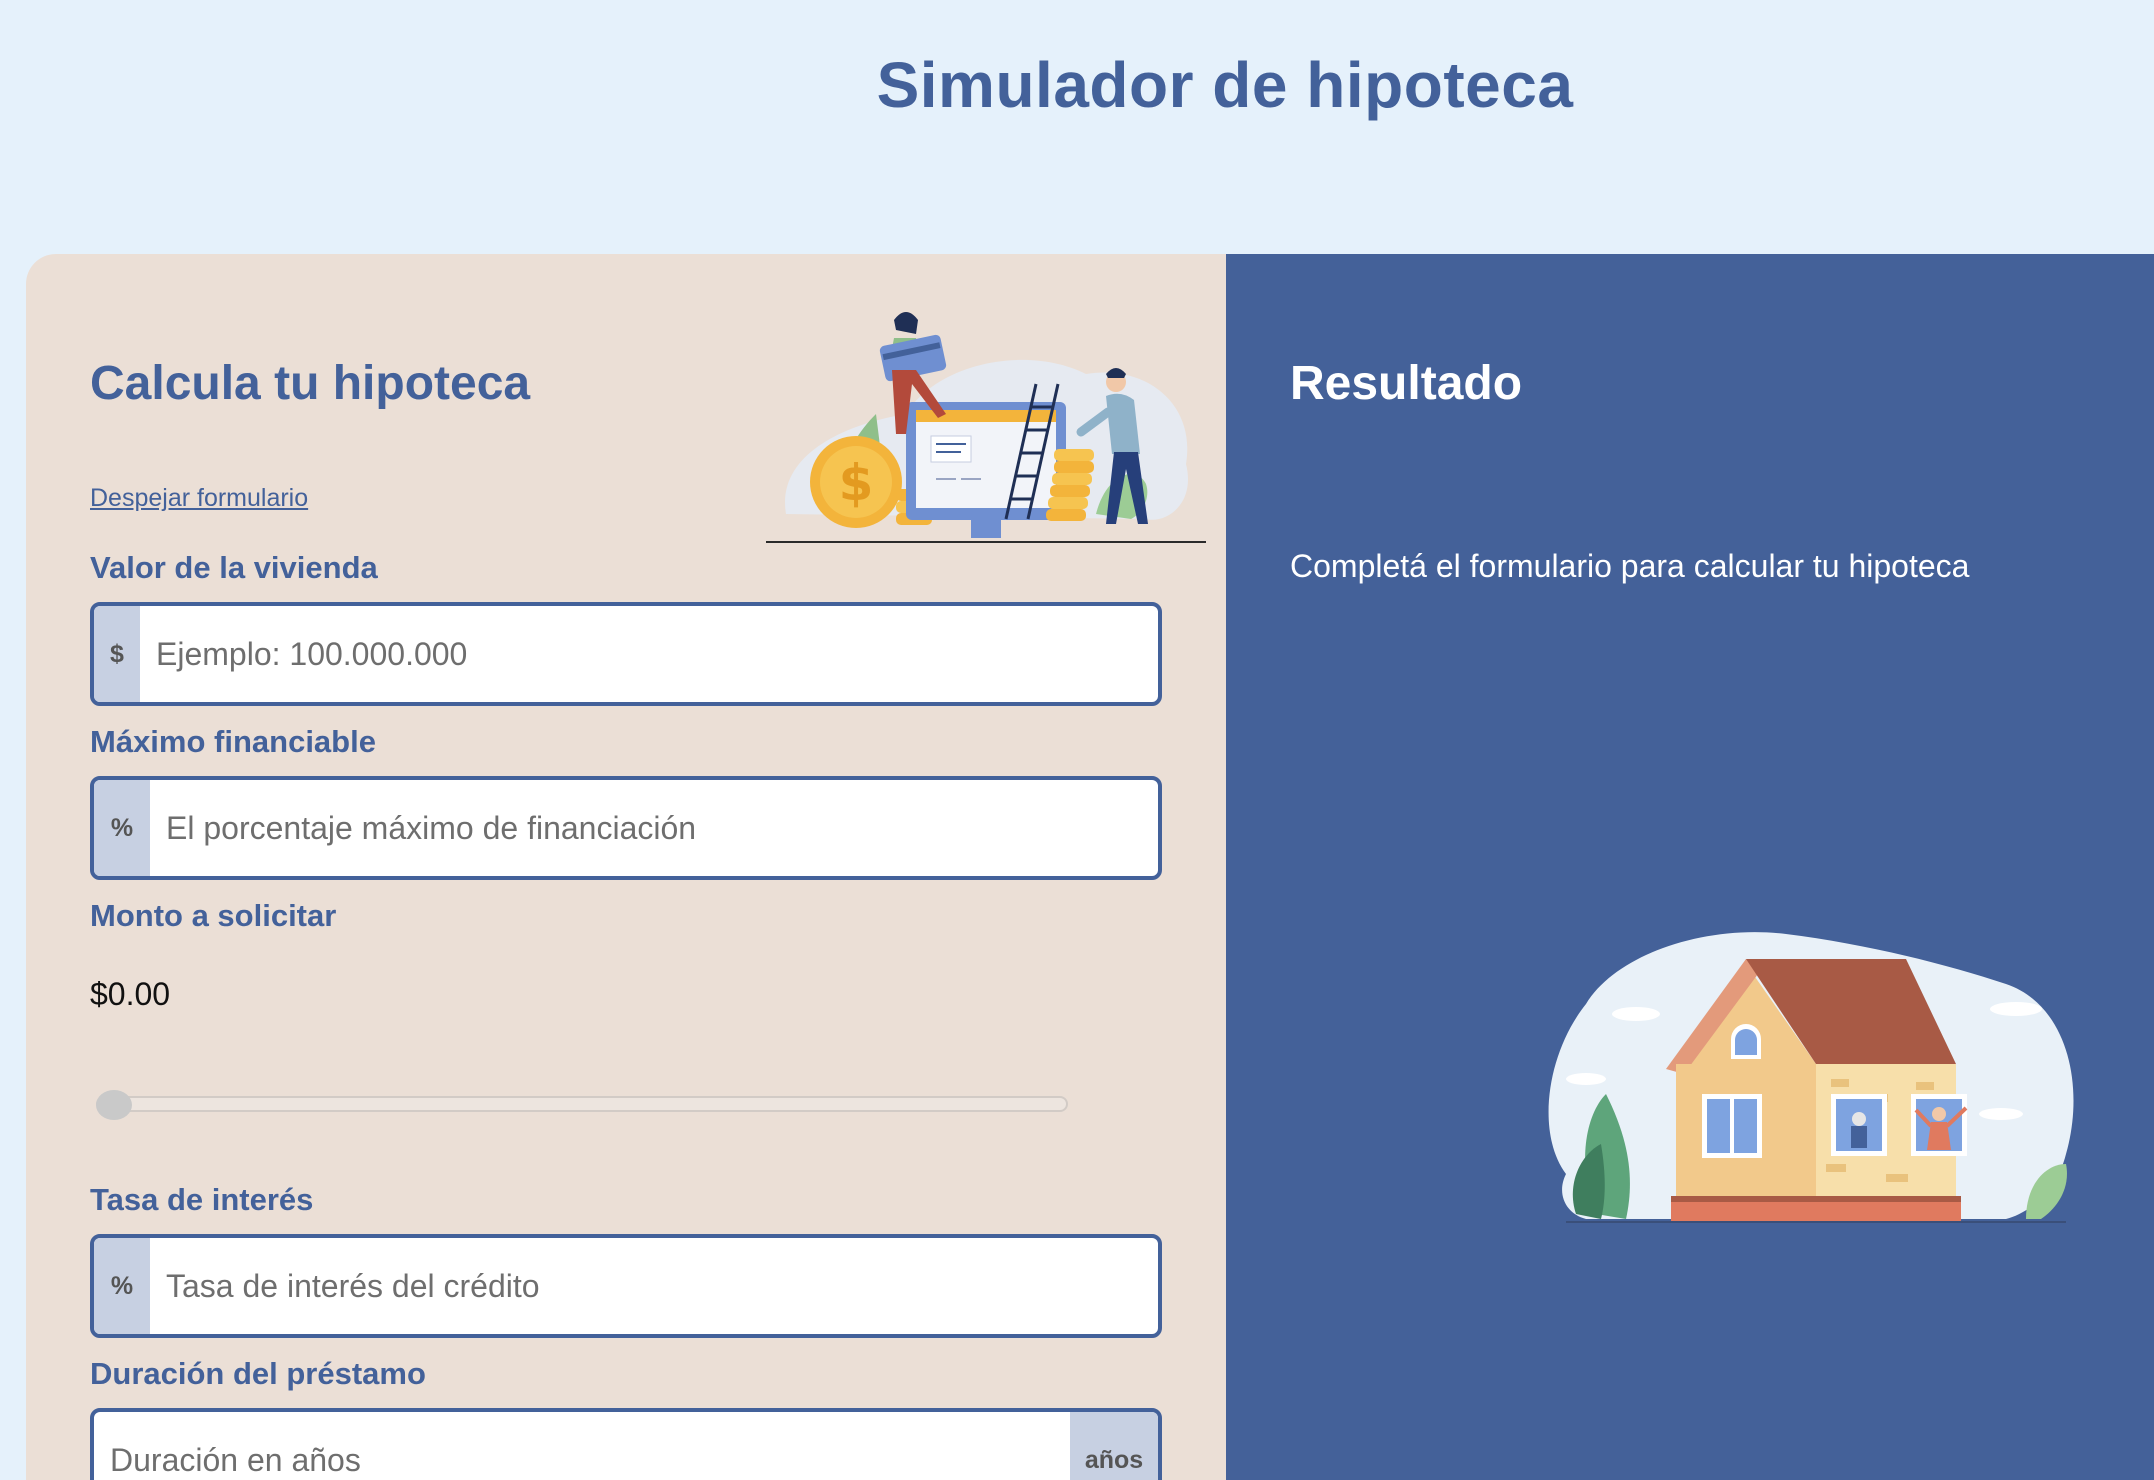 Image resolution: width=2154 pixels, height=1480 pixels. I want to click on dollar-prefix: $, so click(117, 654).